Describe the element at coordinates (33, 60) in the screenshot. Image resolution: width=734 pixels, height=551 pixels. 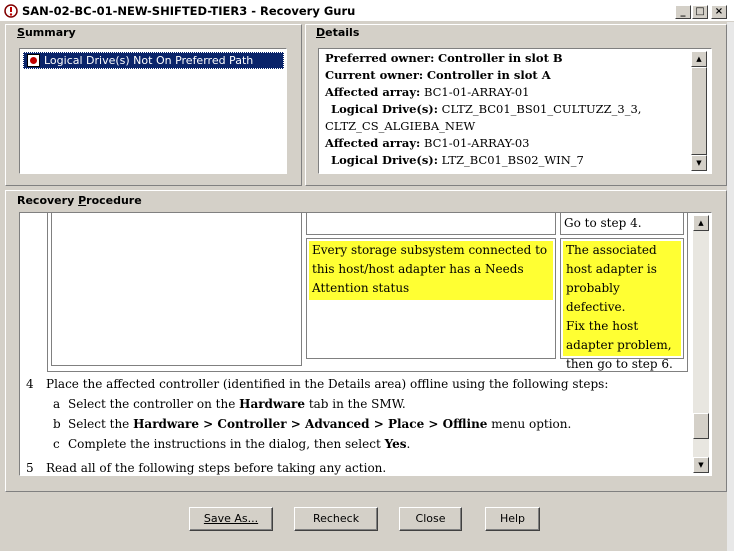
I see `warning-icon` at that location.